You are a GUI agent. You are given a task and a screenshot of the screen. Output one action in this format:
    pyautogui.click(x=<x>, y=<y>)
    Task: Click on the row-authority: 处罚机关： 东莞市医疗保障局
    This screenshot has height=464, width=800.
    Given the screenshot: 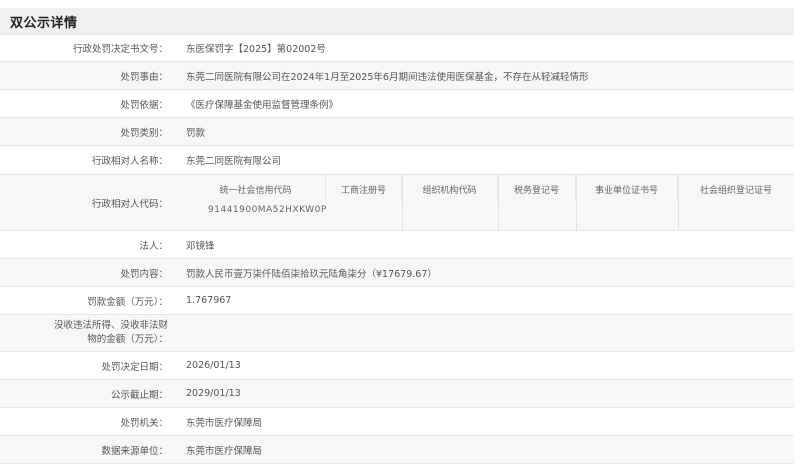 What is the action you would take?
    pyautogui.click(x=397, y=422)
    